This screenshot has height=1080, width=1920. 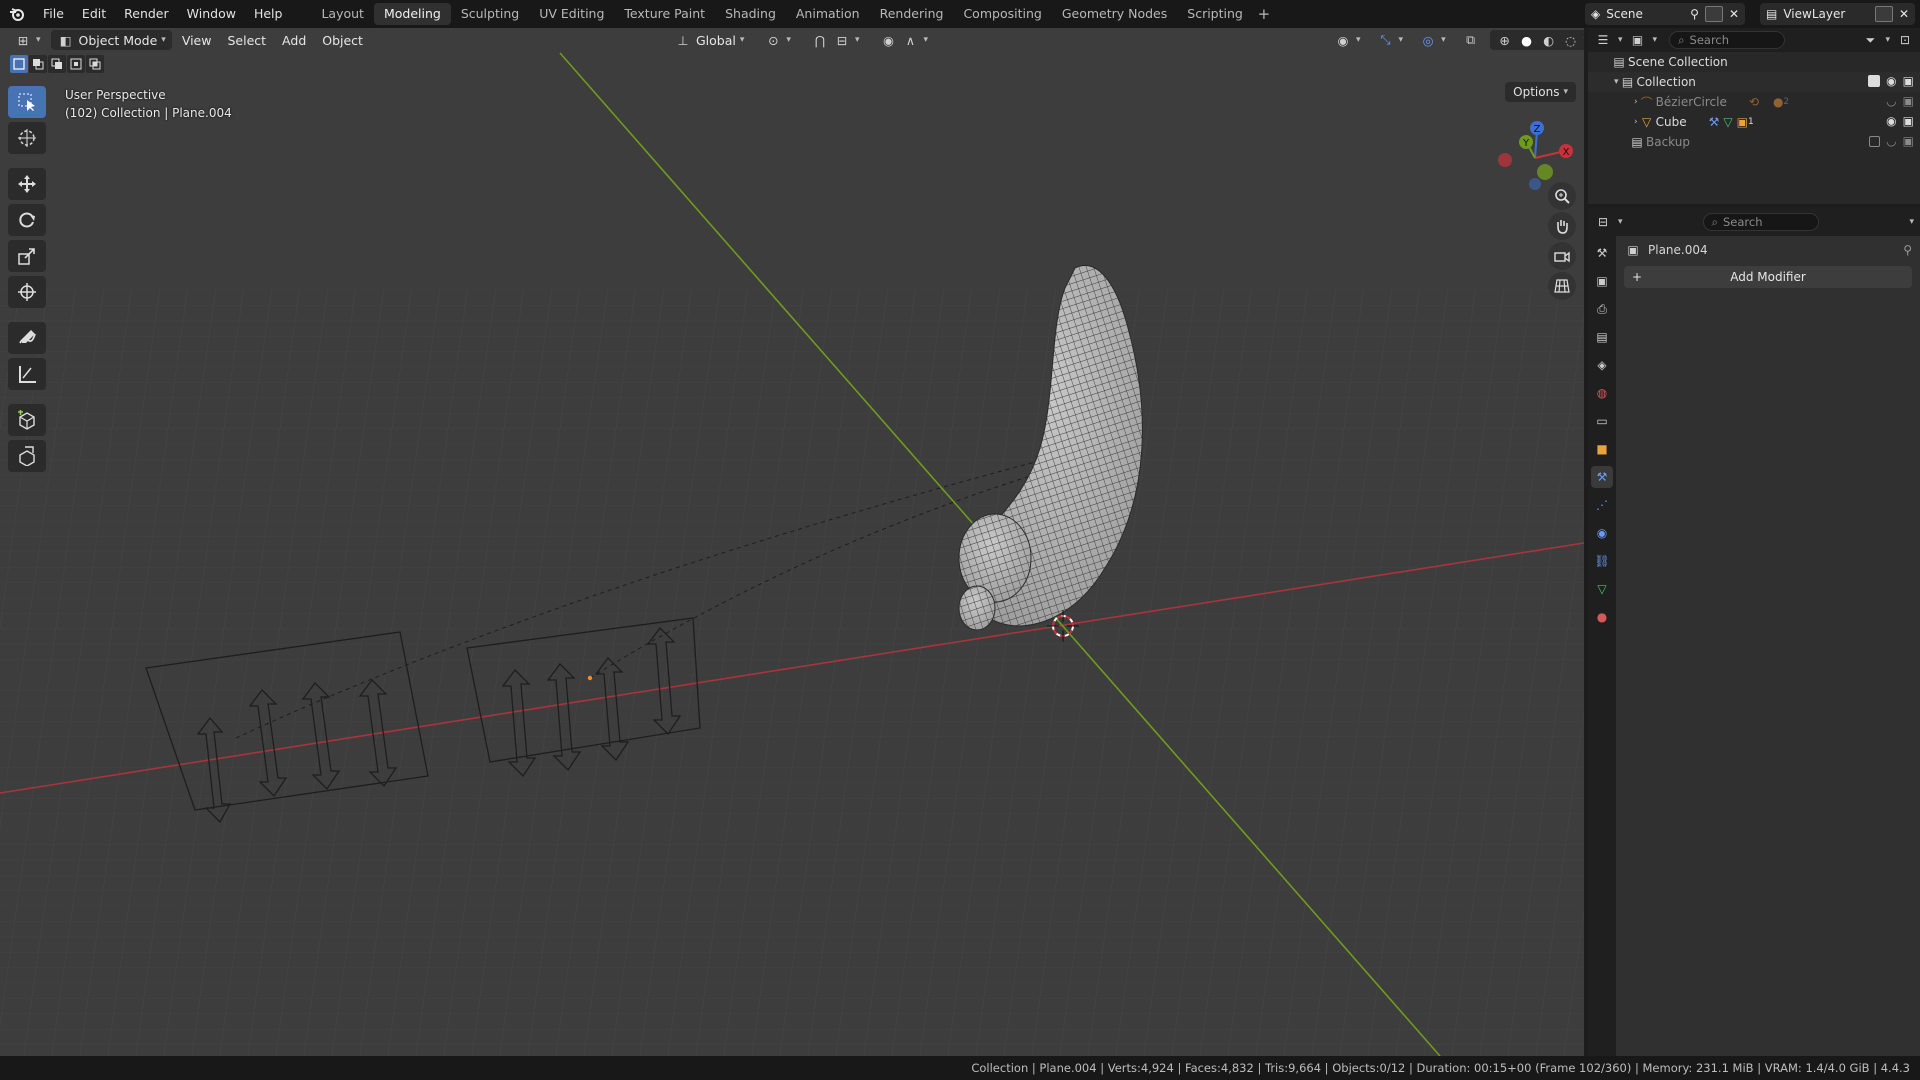 What do you see at coordinates (342, 14) in the screenshot?
I see `tab-layout: Layout` at bounding box center [342, 14].